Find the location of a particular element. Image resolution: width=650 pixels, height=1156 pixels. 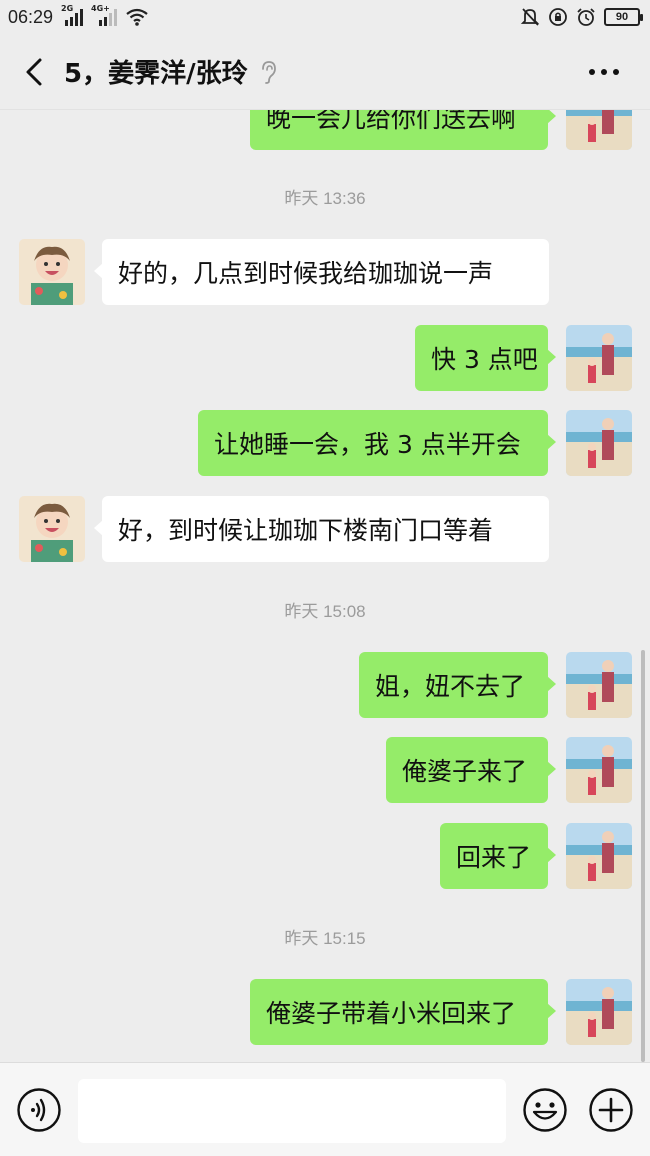

message-bubble-outgoing: 俺婆子来了 is located at coordinates (471, 770).